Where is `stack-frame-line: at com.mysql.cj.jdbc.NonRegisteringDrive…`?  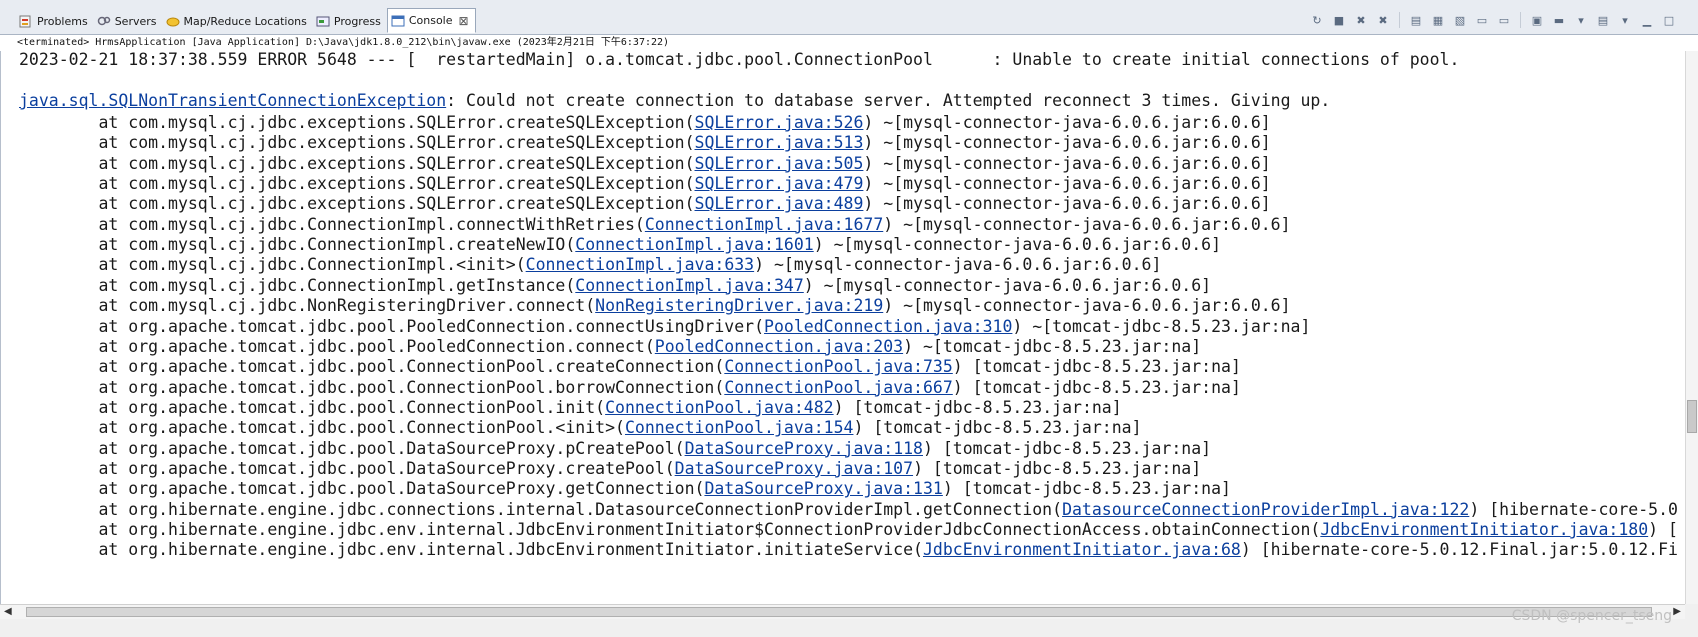
stack-frame-line: at com.mysql.cj.jdbc.NonRegisteringDrive… is located at coordinates (655, 306).